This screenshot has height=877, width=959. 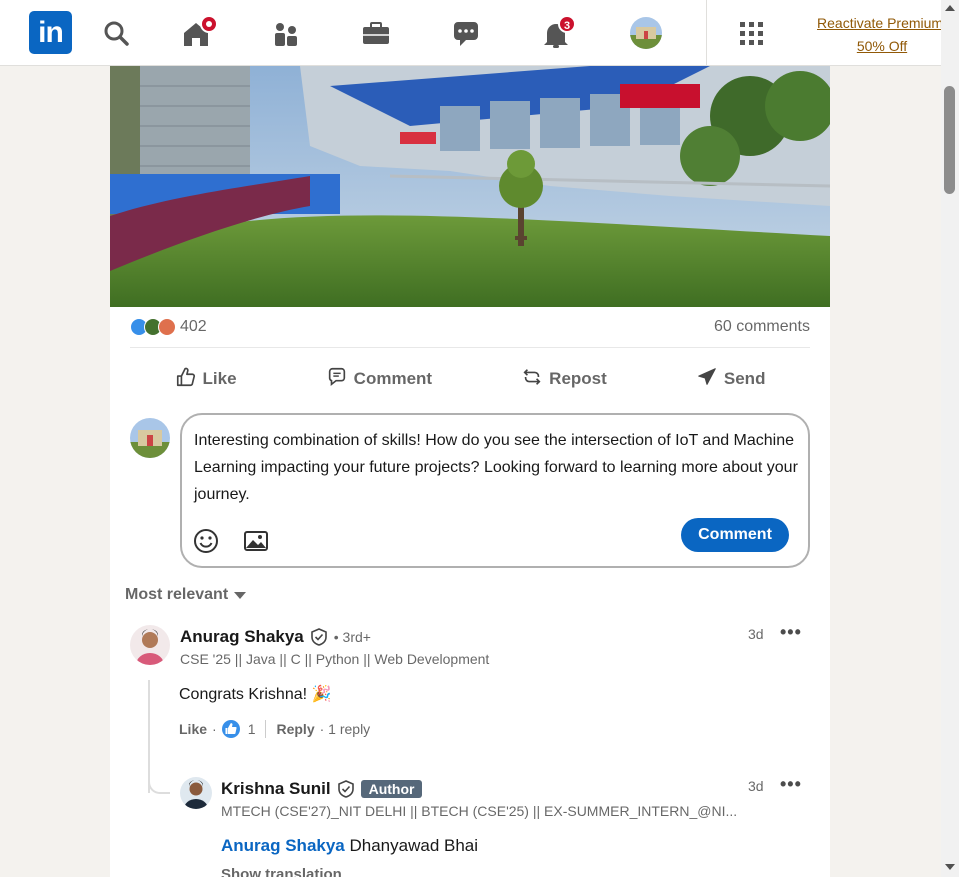 I want to click on comment-action-button: Comment, so click(x=379, y=379).